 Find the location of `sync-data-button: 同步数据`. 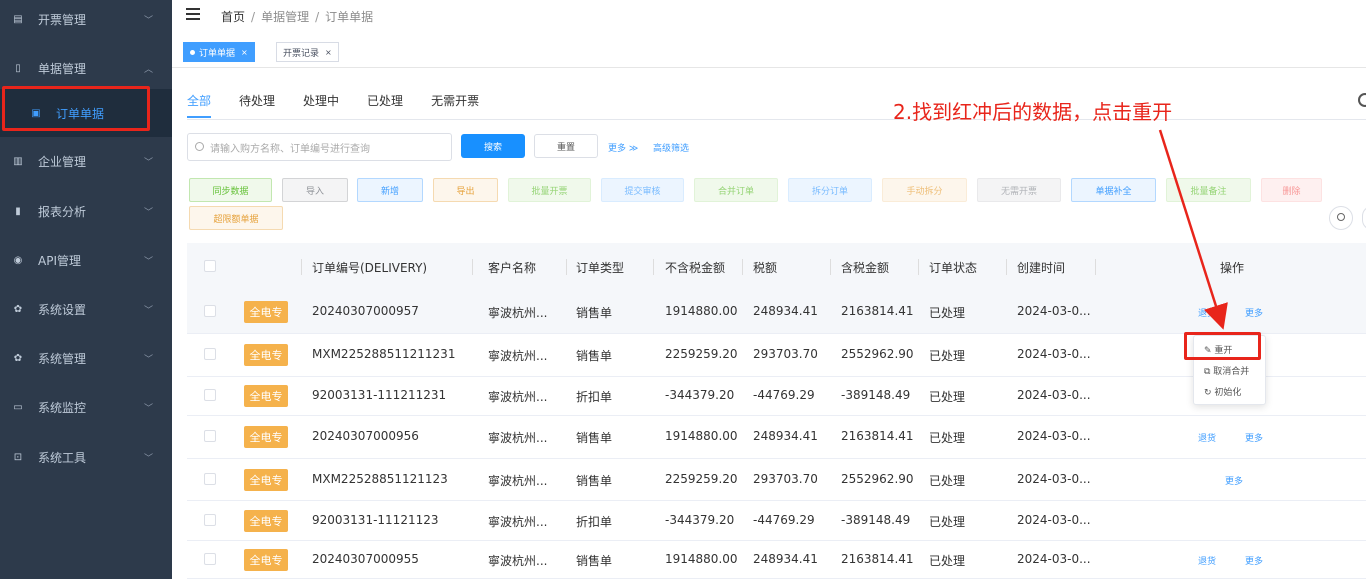

sync-data-button: 同步数据 is located at coordinates (230, 190).